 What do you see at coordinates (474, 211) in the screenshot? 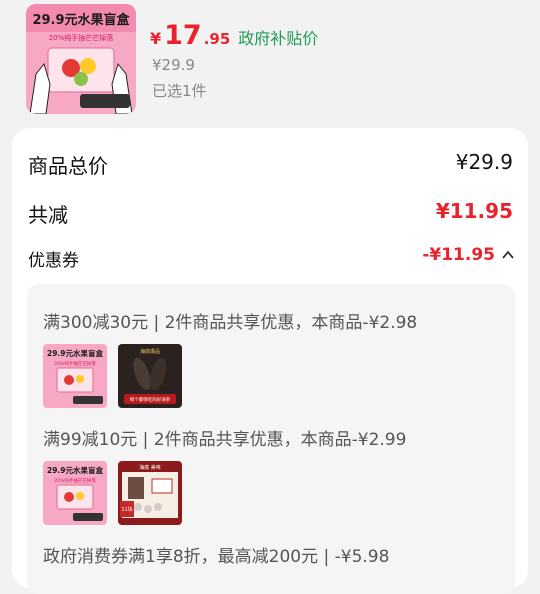
I see `reduce-value: ¥11.95` at bounding box center [474, 211].